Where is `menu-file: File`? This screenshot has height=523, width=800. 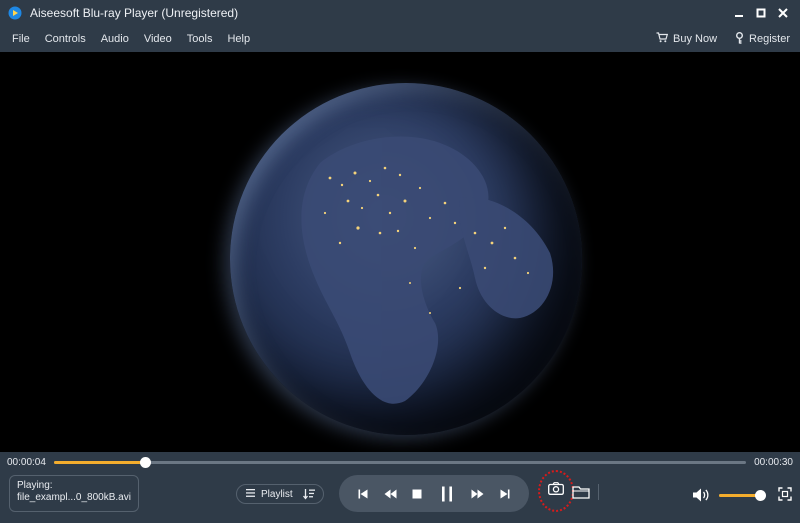 menu-file: File is located at coordinates (21, 39).